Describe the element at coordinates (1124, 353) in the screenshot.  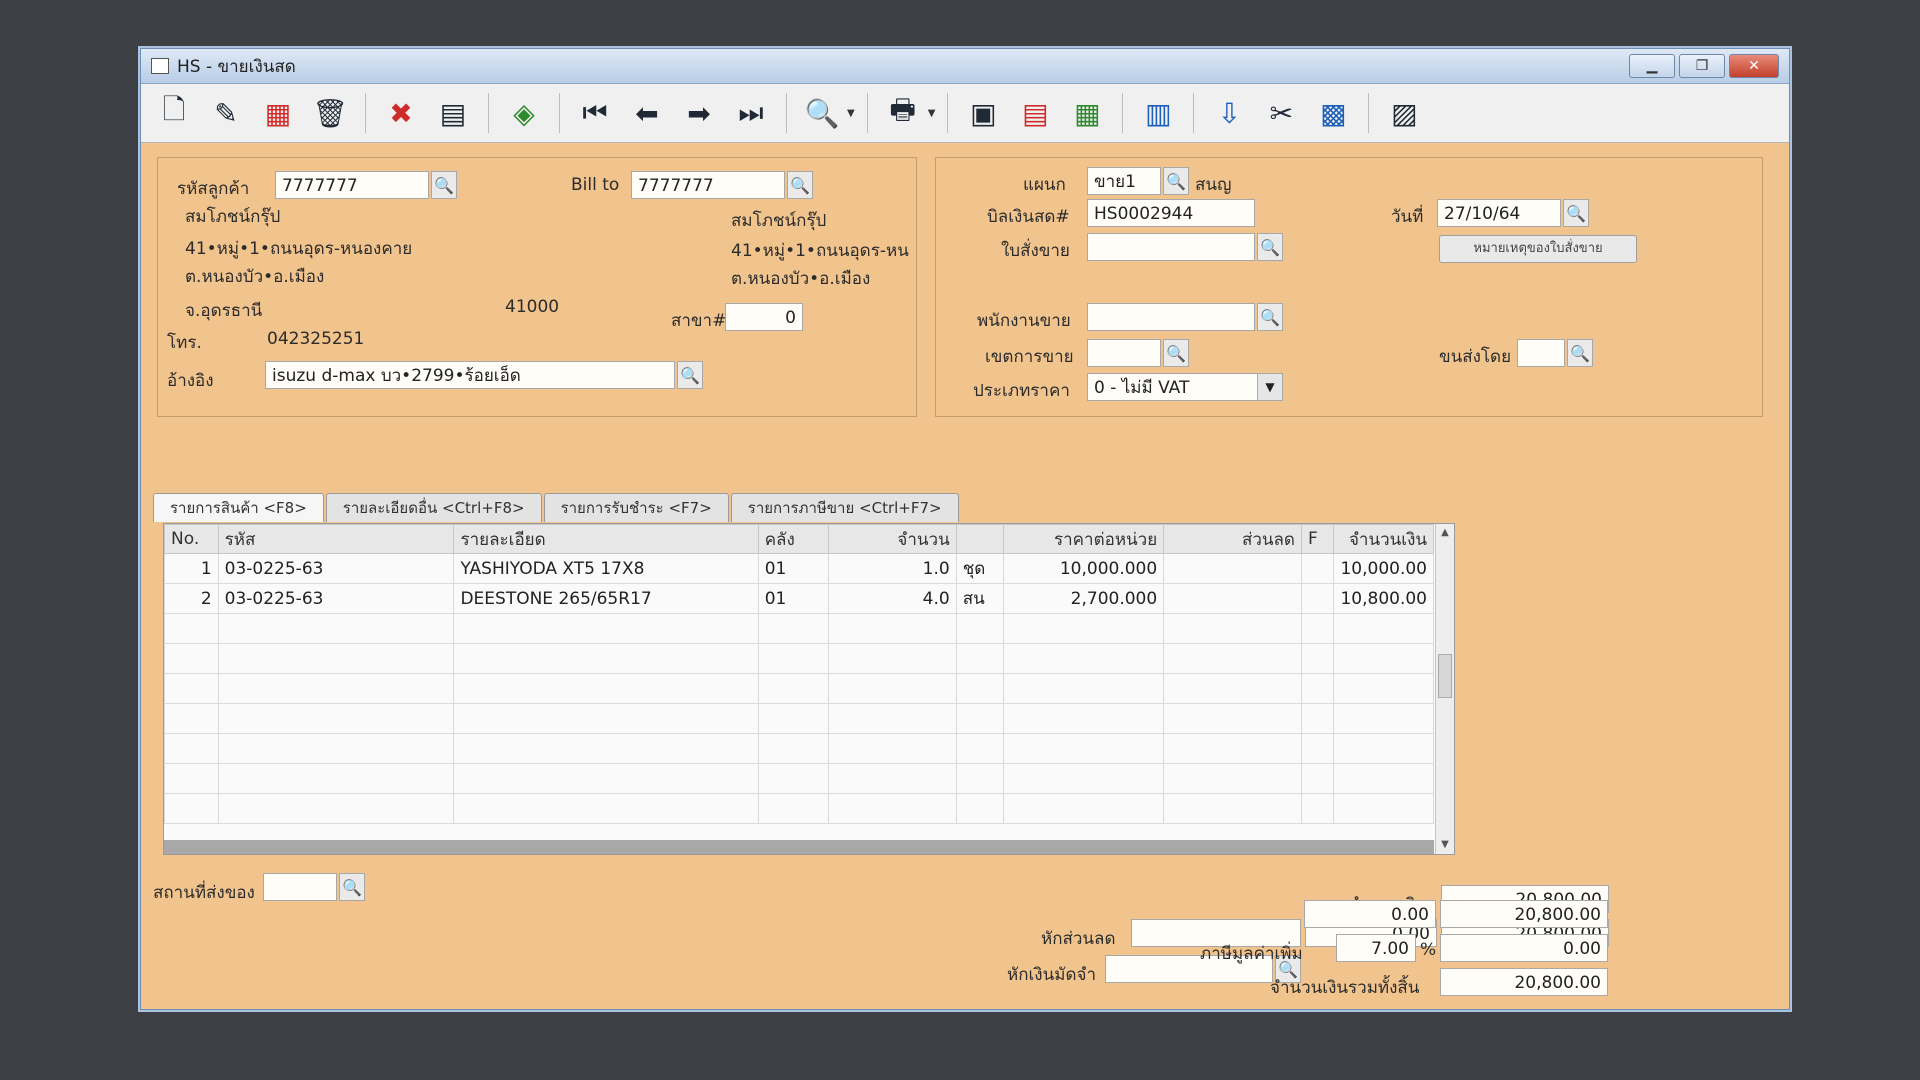
I see `sales-area-input` at that location.